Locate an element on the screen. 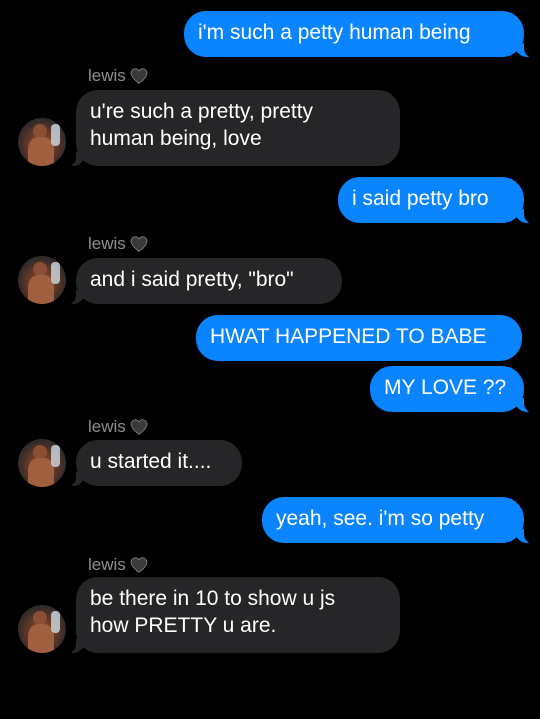  message-bubble-sent: i'm such a petty human being is located at coordinates (359, 34).